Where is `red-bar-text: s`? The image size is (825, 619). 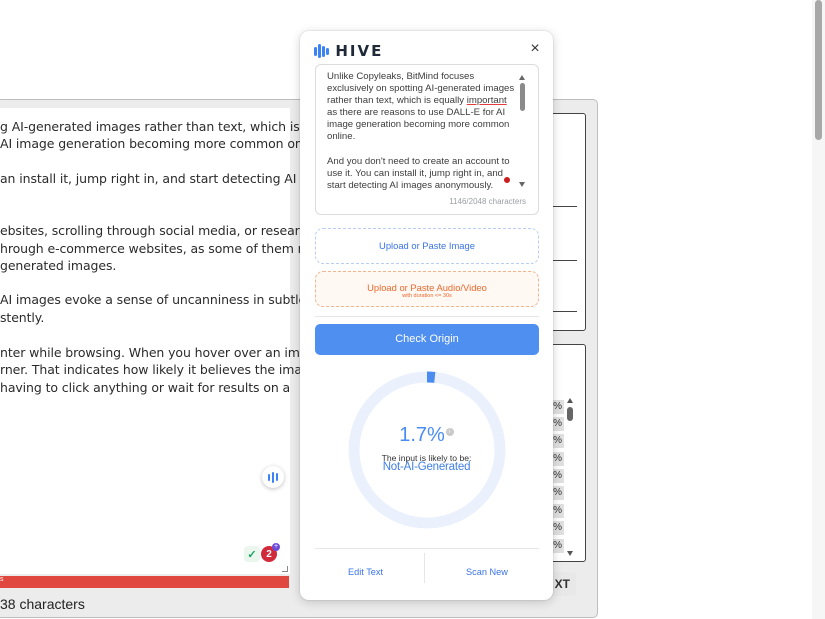
red-bar-text: s is located at coordinates (2, 579).